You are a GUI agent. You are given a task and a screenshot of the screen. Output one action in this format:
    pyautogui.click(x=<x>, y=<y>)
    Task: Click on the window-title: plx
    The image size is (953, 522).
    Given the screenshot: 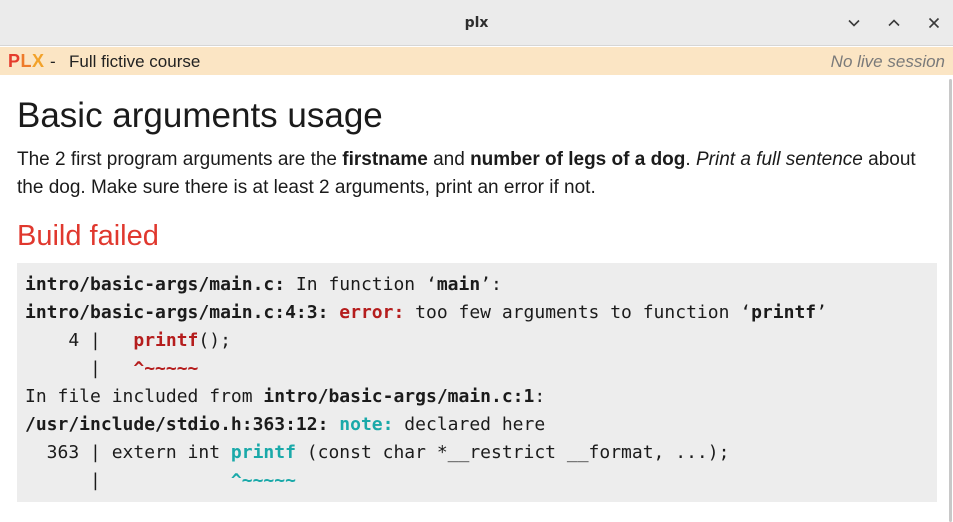 What is the action you would take?
    pyautogui.click(x=476, y=23)
    